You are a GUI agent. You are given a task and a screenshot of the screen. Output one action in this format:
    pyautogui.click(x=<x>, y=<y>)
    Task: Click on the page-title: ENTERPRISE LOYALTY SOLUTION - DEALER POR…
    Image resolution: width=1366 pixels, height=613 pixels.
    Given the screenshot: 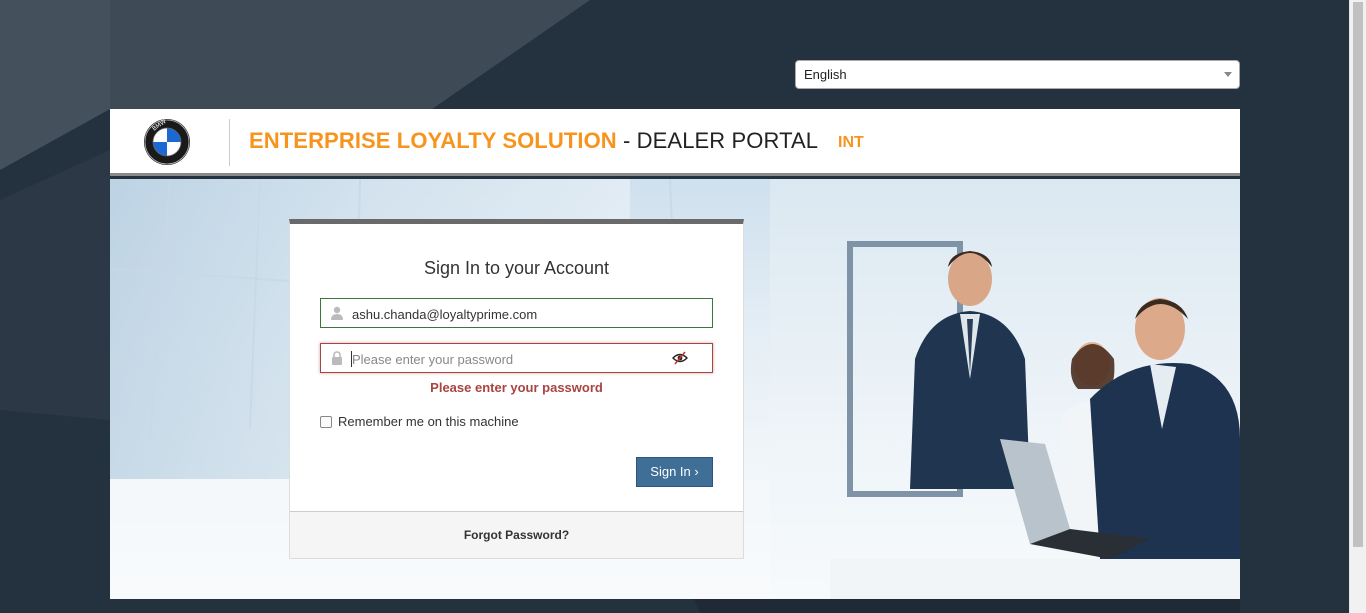 What is the action you would take?
    pyautogui.click(x=533, y=141)
    